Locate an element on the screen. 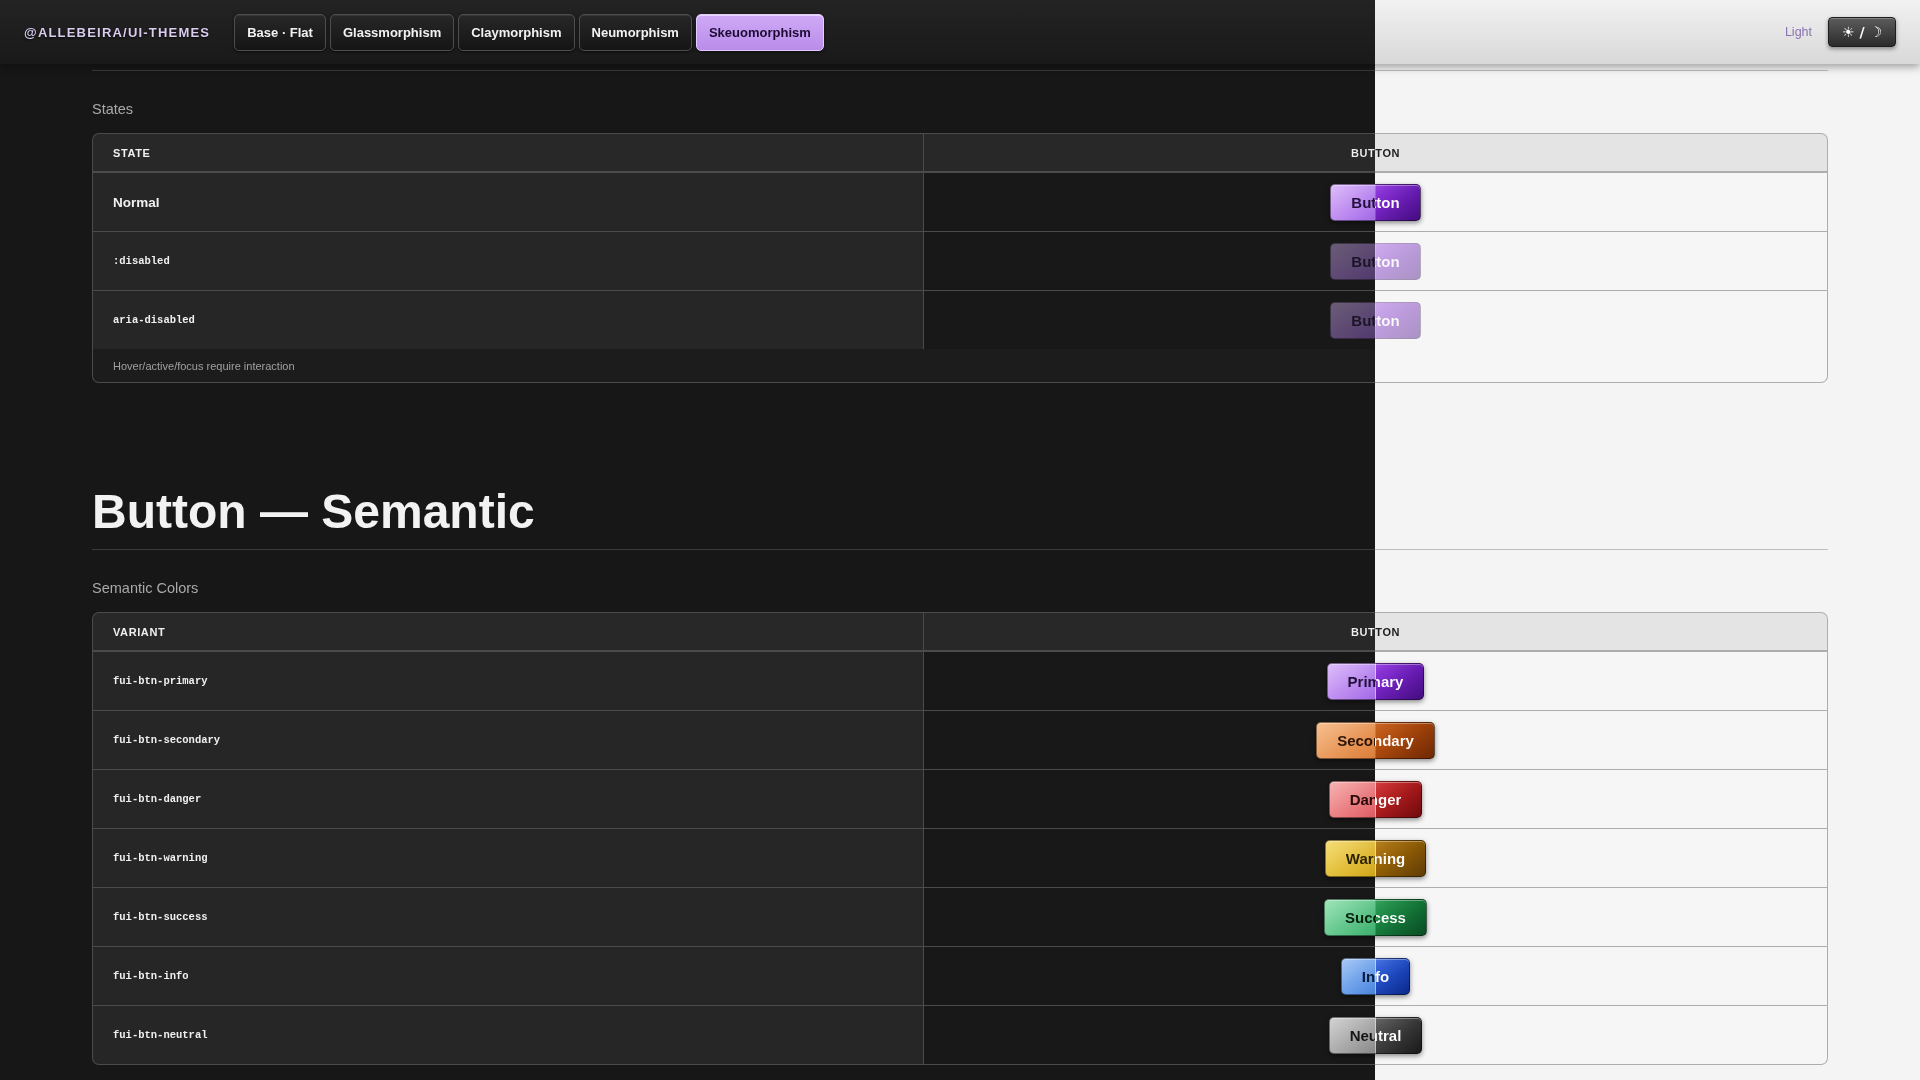  table-cell: fui-btn-danger is located at coordinates (508, 799).